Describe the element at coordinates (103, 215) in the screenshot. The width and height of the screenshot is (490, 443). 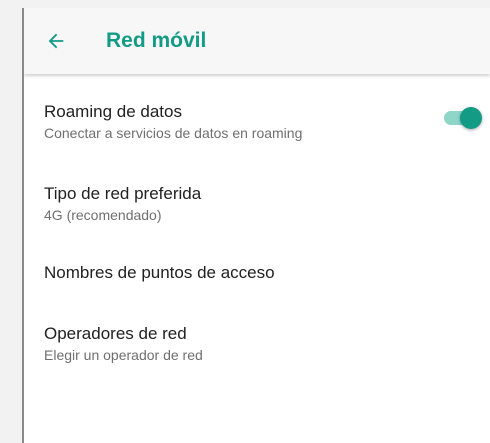
I see `pref-summary: 4G (recomendado)` at that location.